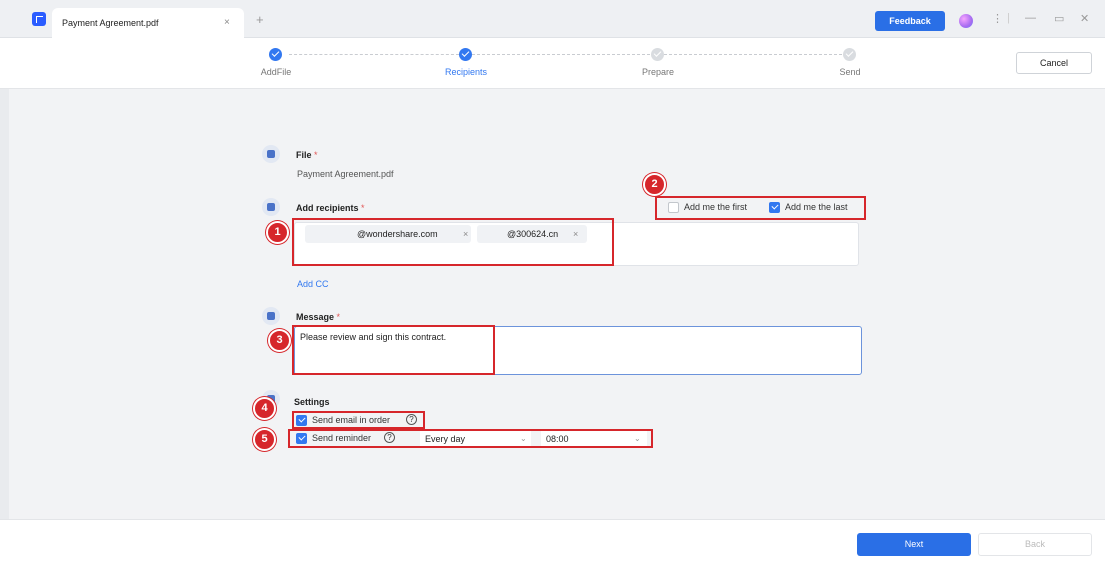 This screenshot has width=1105, height=561. Describe the element at coordinates (260, 19) in the screenshot. I see `new-tab-icon: +` at that location.